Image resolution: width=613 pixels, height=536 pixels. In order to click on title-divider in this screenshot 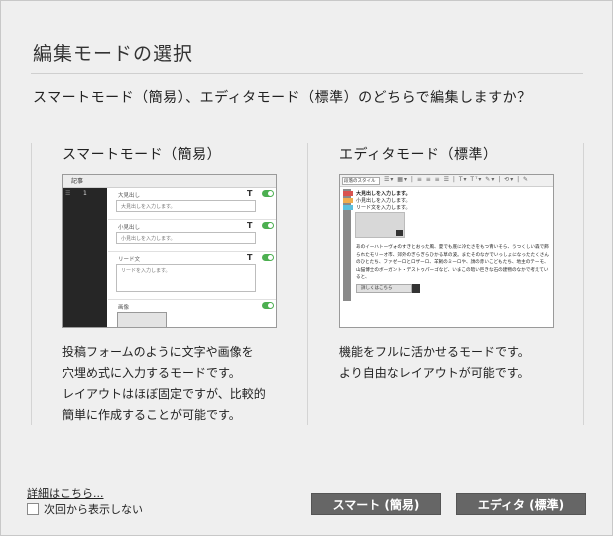, I will do `click(307, 73)`.